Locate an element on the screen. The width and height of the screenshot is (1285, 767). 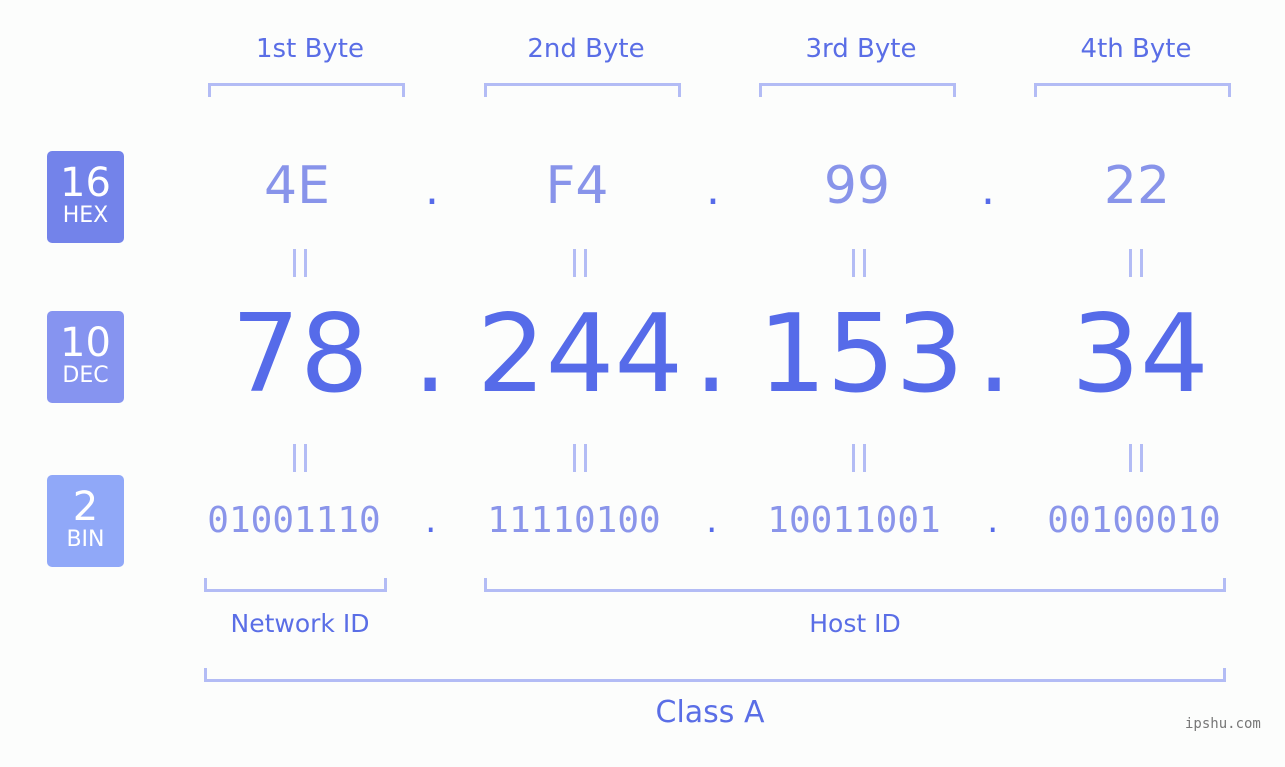
dec-octet-3: 153 is located at coordinates (861, 354).